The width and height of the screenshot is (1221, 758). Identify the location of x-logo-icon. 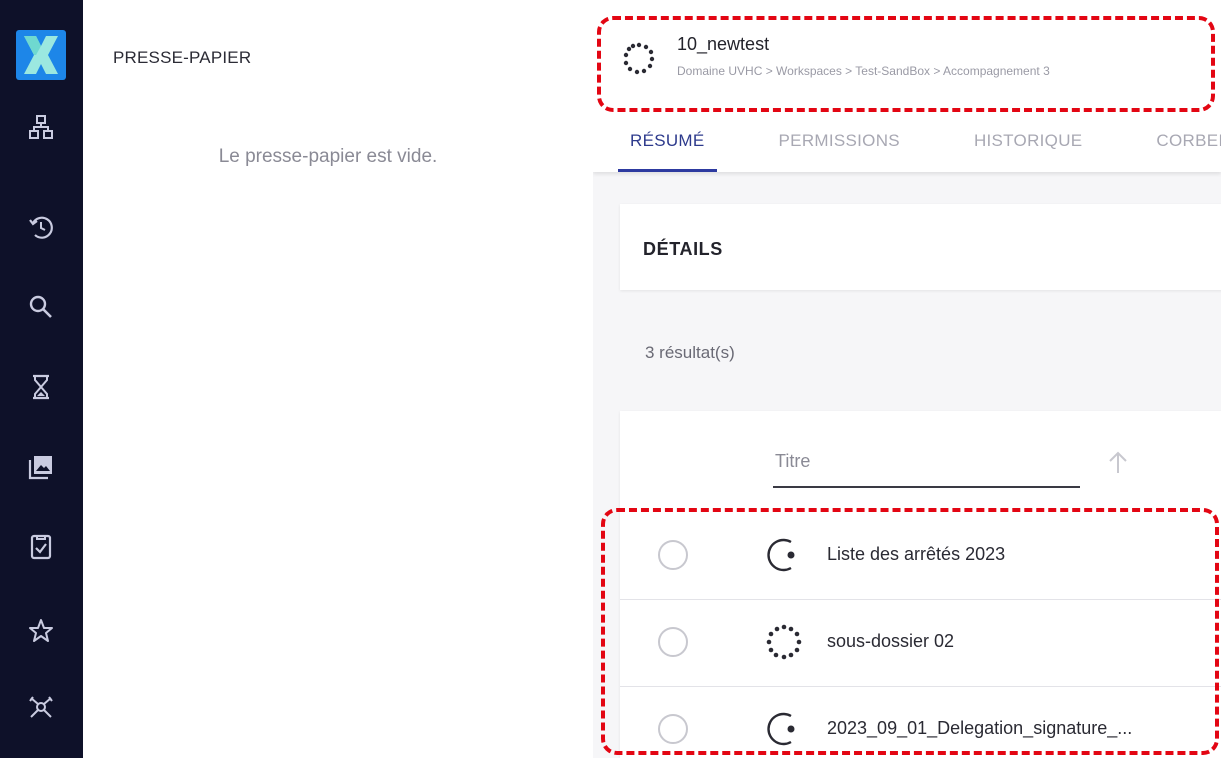
(41, 55).